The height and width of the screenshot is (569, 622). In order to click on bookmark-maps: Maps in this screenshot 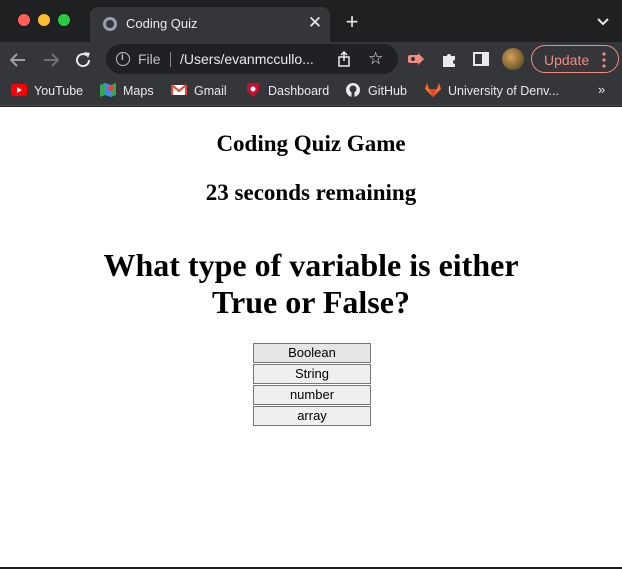, I will do `click(127, 91)`.